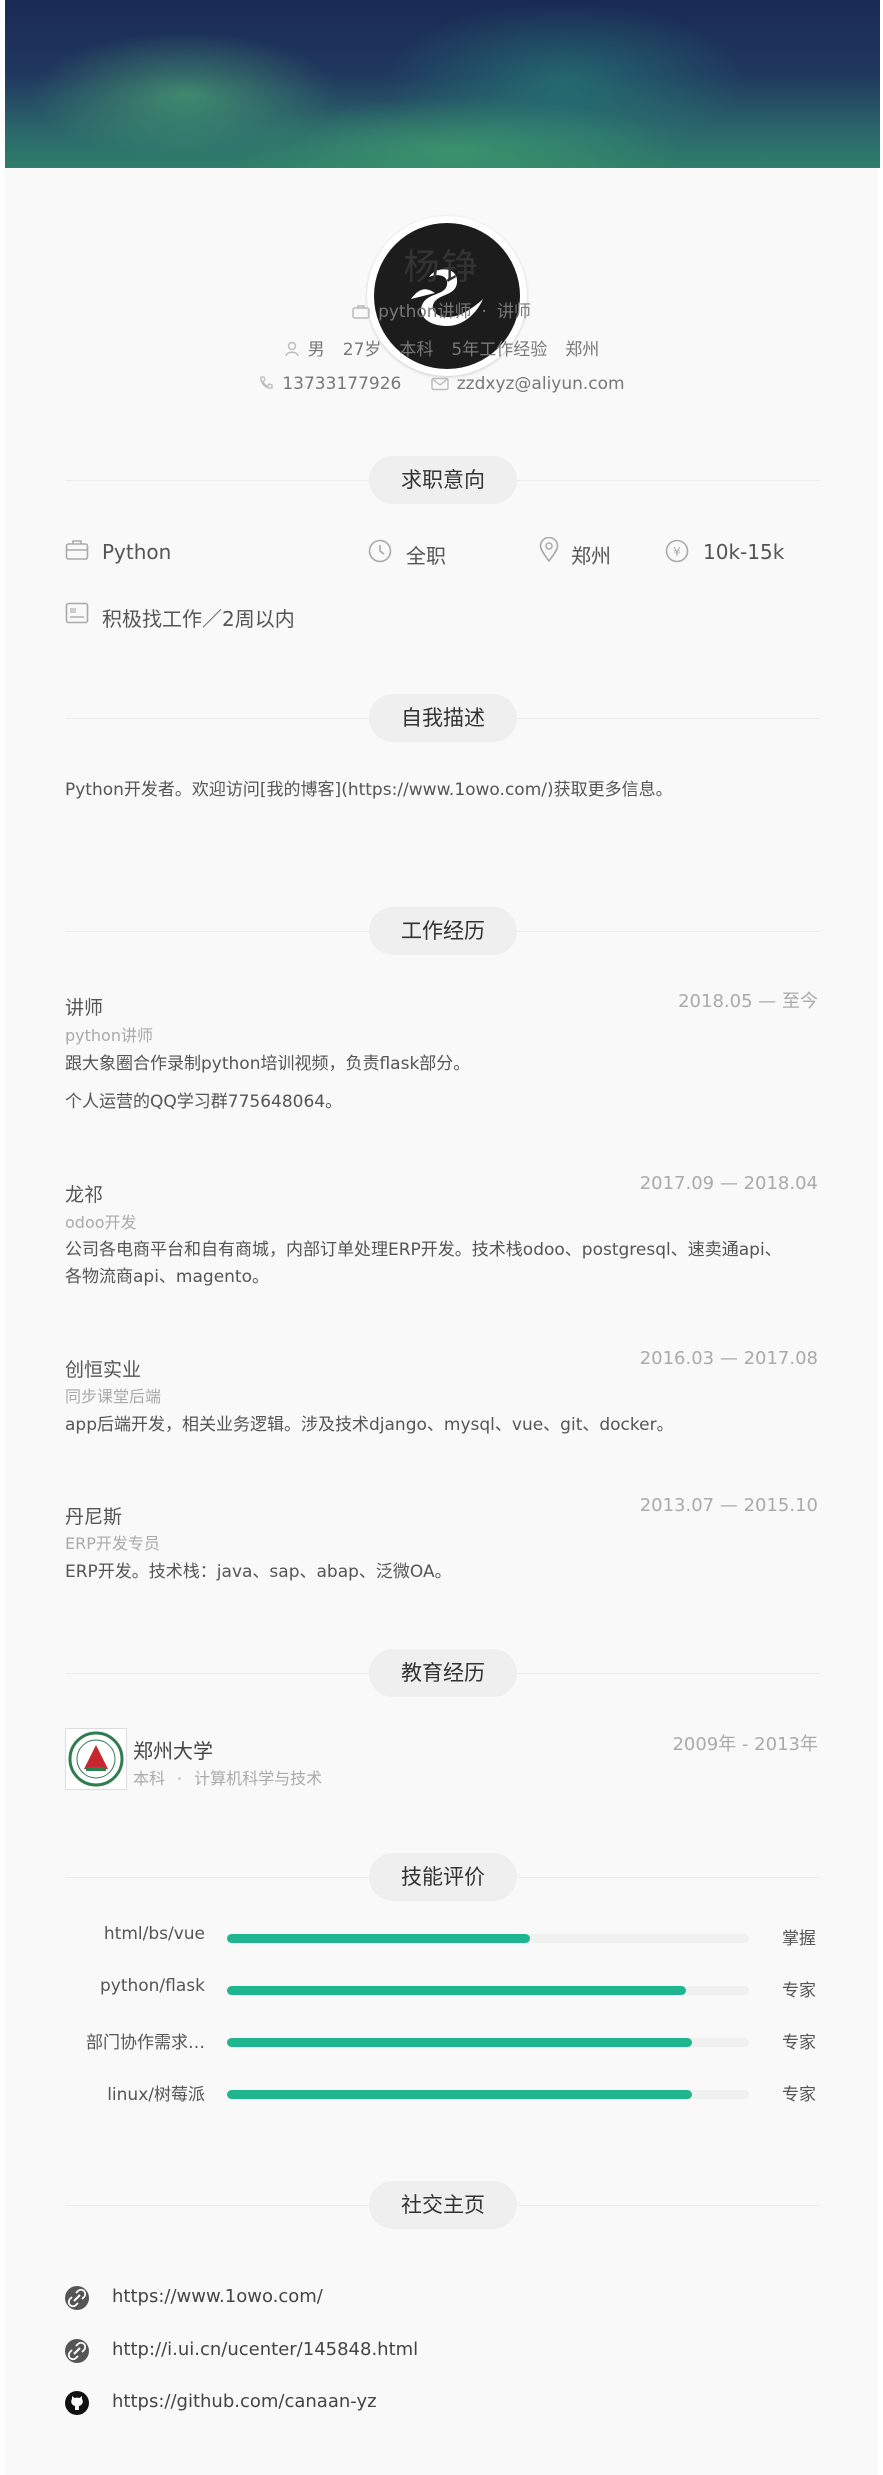 The height and width of the screenshot is (2475, 883). Describe the element at coordinates (154, 1934) in the screenshot. I see `skill-name: html/bs/vue` at that location.